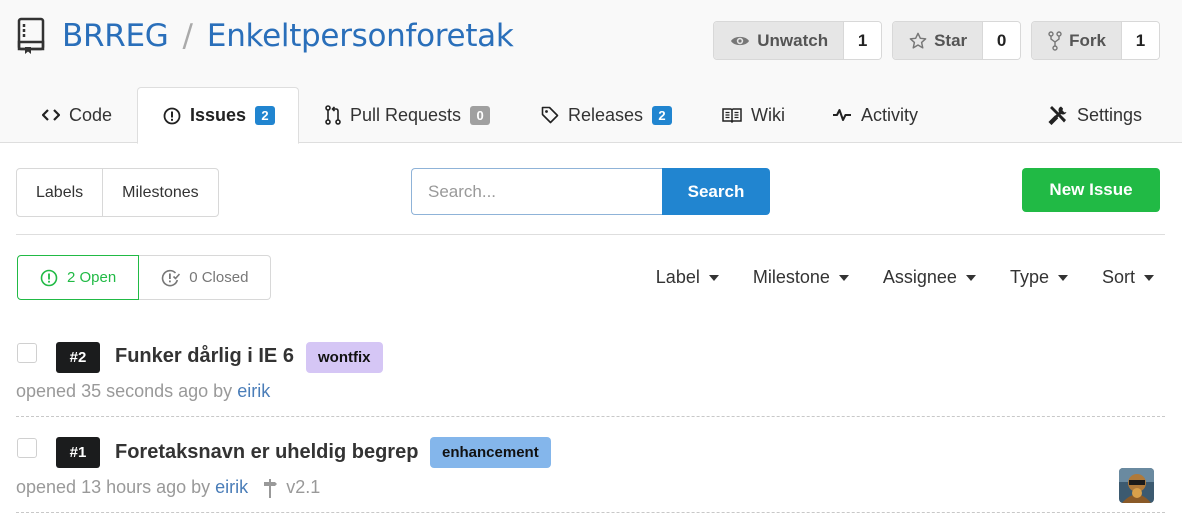 This screenshot has height=532, width=1182. Describe the element at coordinates (124, 391) in the screenshot. I see `issue-opened-text: opened 35 seconds ago by` at that location.